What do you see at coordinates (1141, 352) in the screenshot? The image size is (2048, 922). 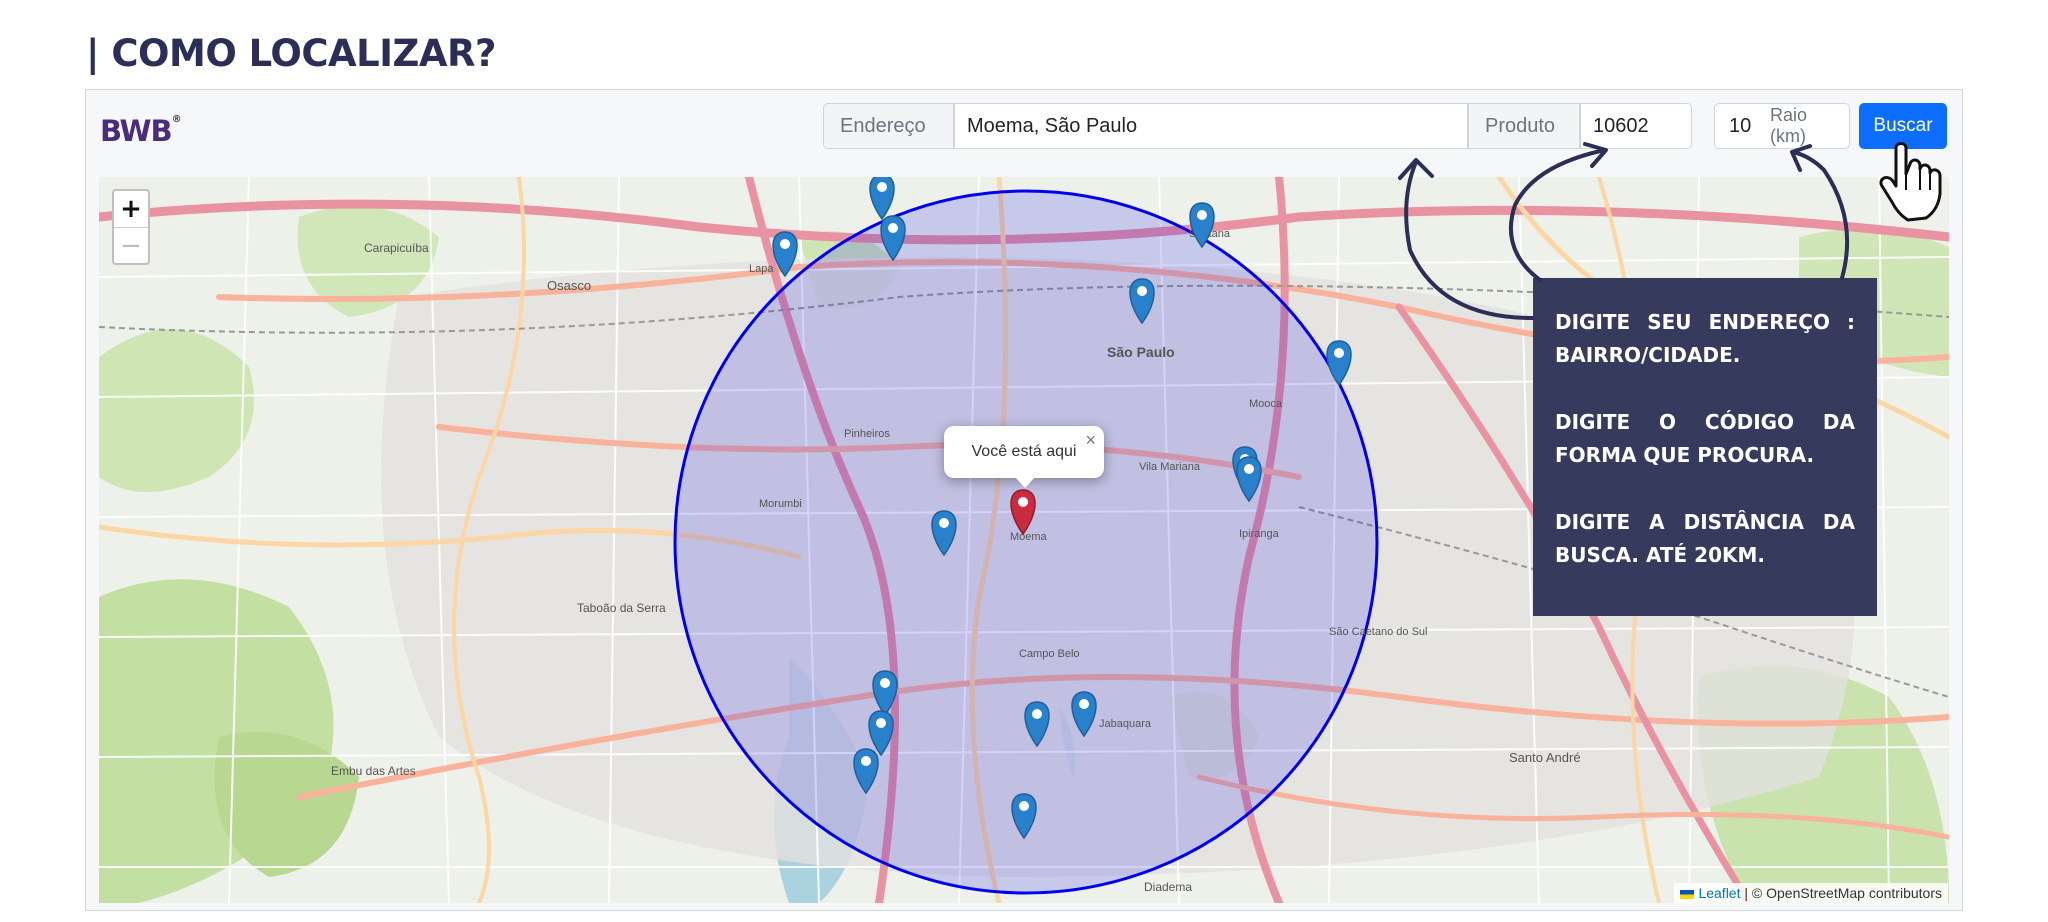 I see `map-label-center: São Paulo` at bounding box center [1141, 352].